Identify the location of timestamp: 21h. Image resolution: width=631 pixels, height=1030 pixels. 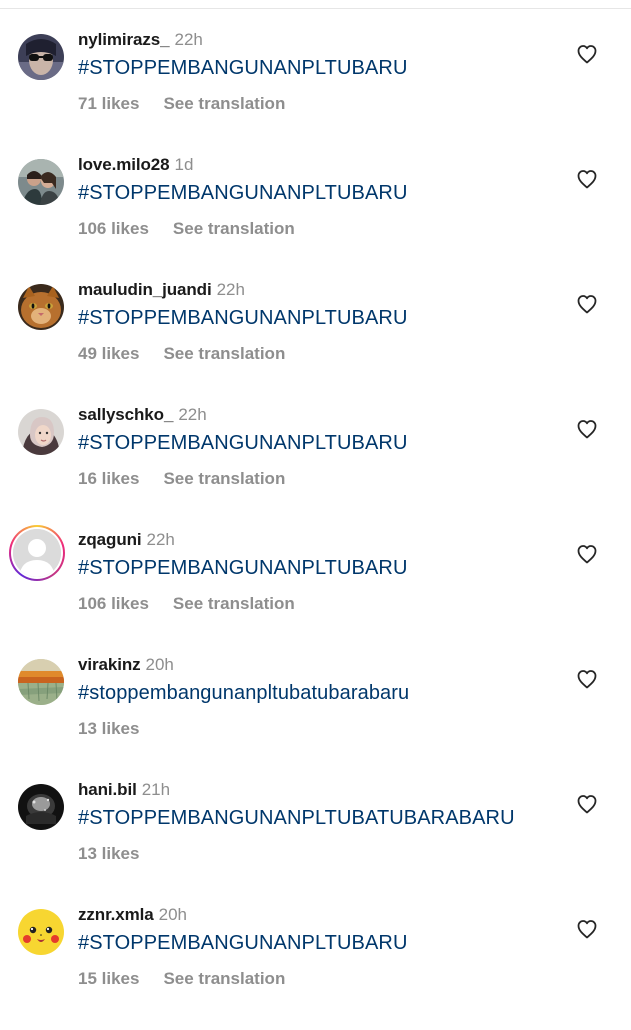
(156, 789).